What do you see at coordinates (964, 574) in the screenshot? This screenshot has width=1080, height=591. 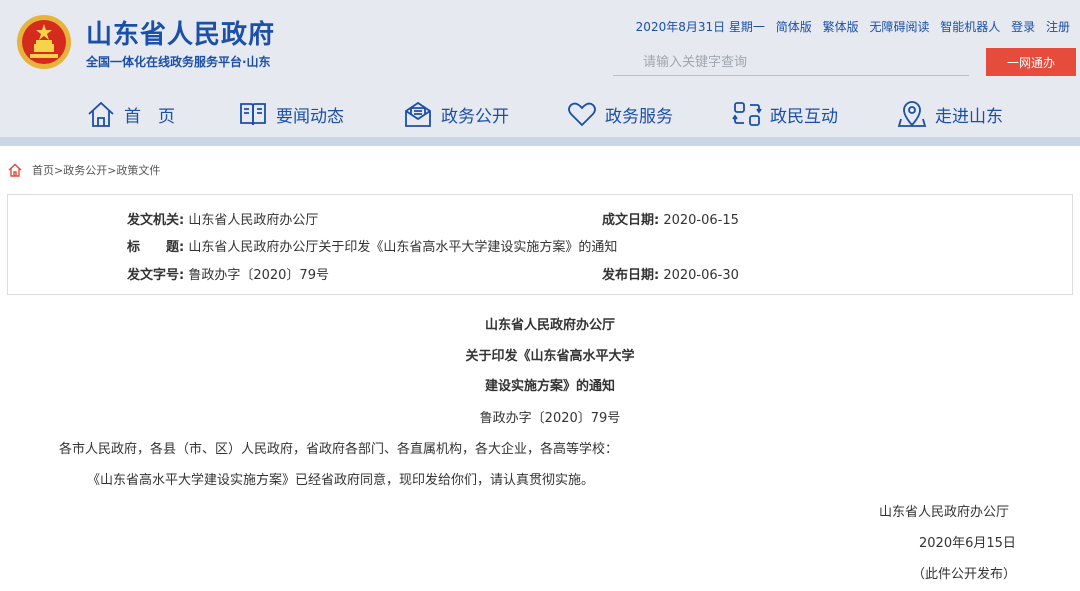 I see `doc-public-note: （此件公开发布）` at bounding box center [964, 574].